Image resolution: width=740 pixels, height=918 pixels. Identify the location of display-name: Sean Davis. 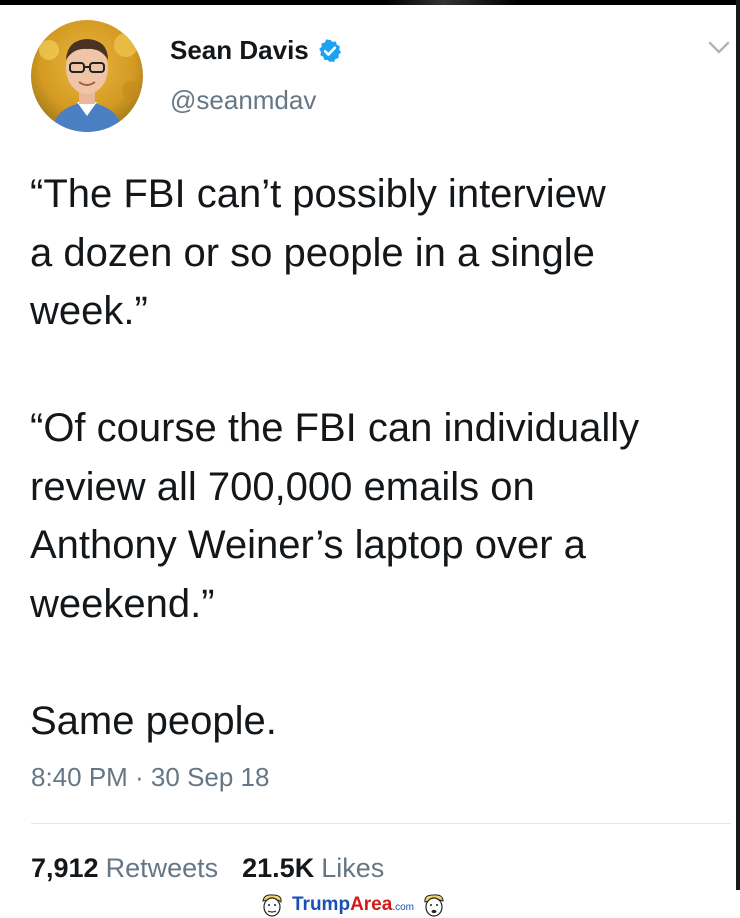
(239, 50).